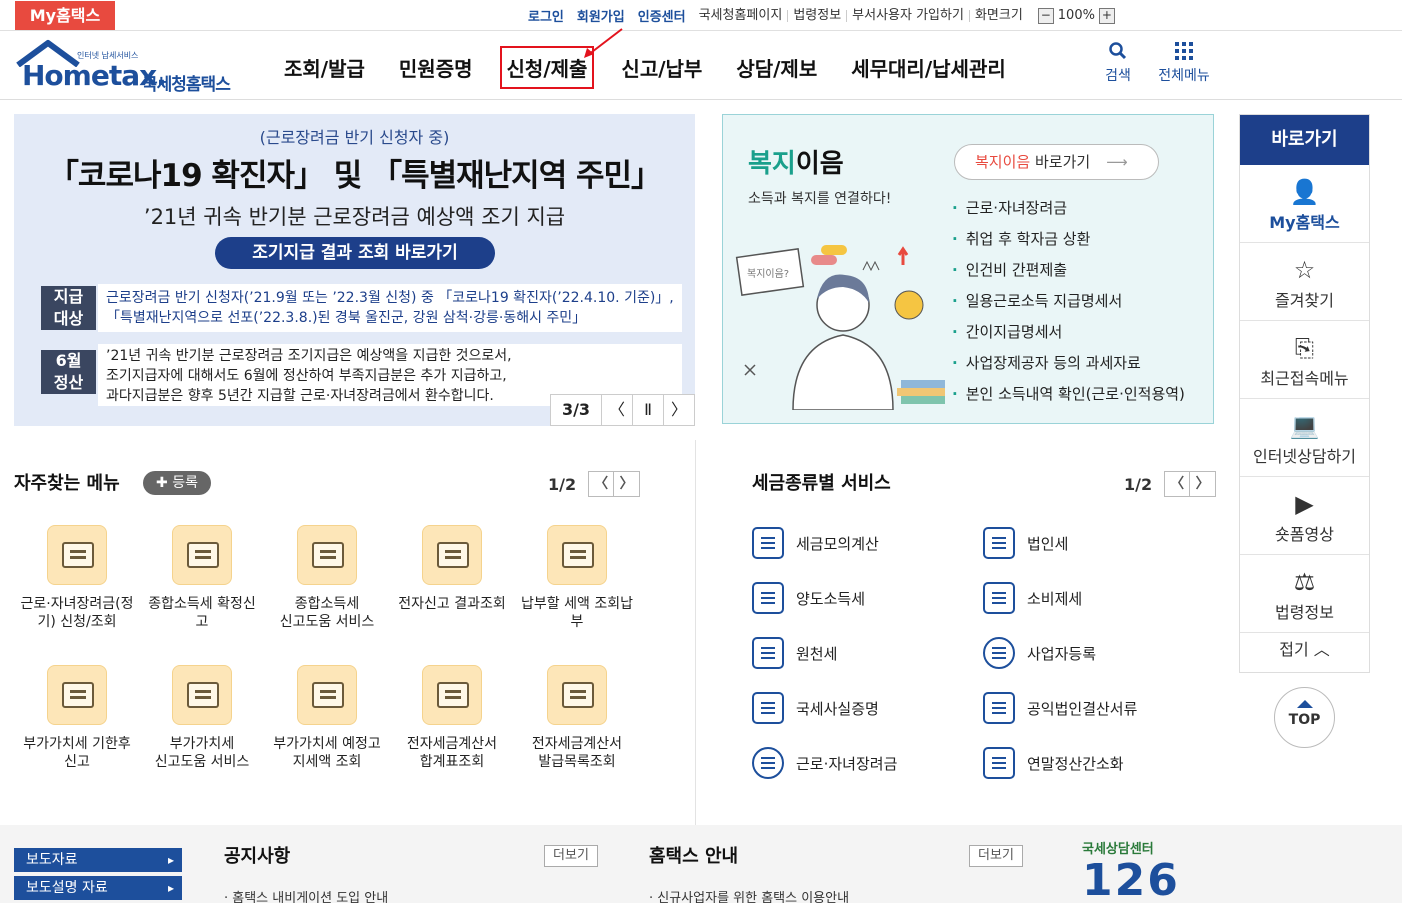  Describe the element at coordinates (907, 15) in the screenshot. I see `dept-user-join-link: 부서사용자 가입하기` at that location.